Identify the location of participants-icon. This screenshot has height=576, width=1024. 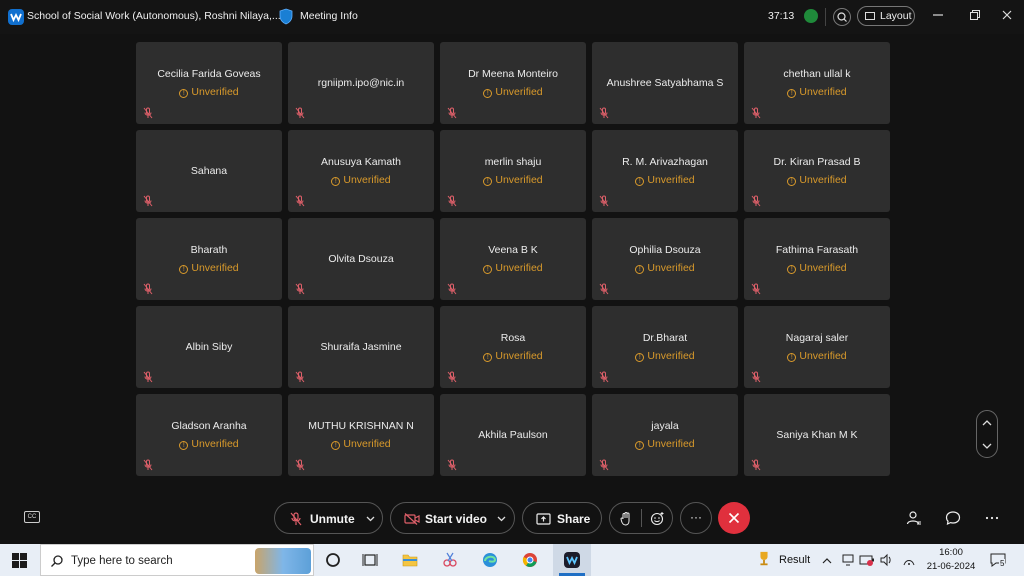
(914, 518).